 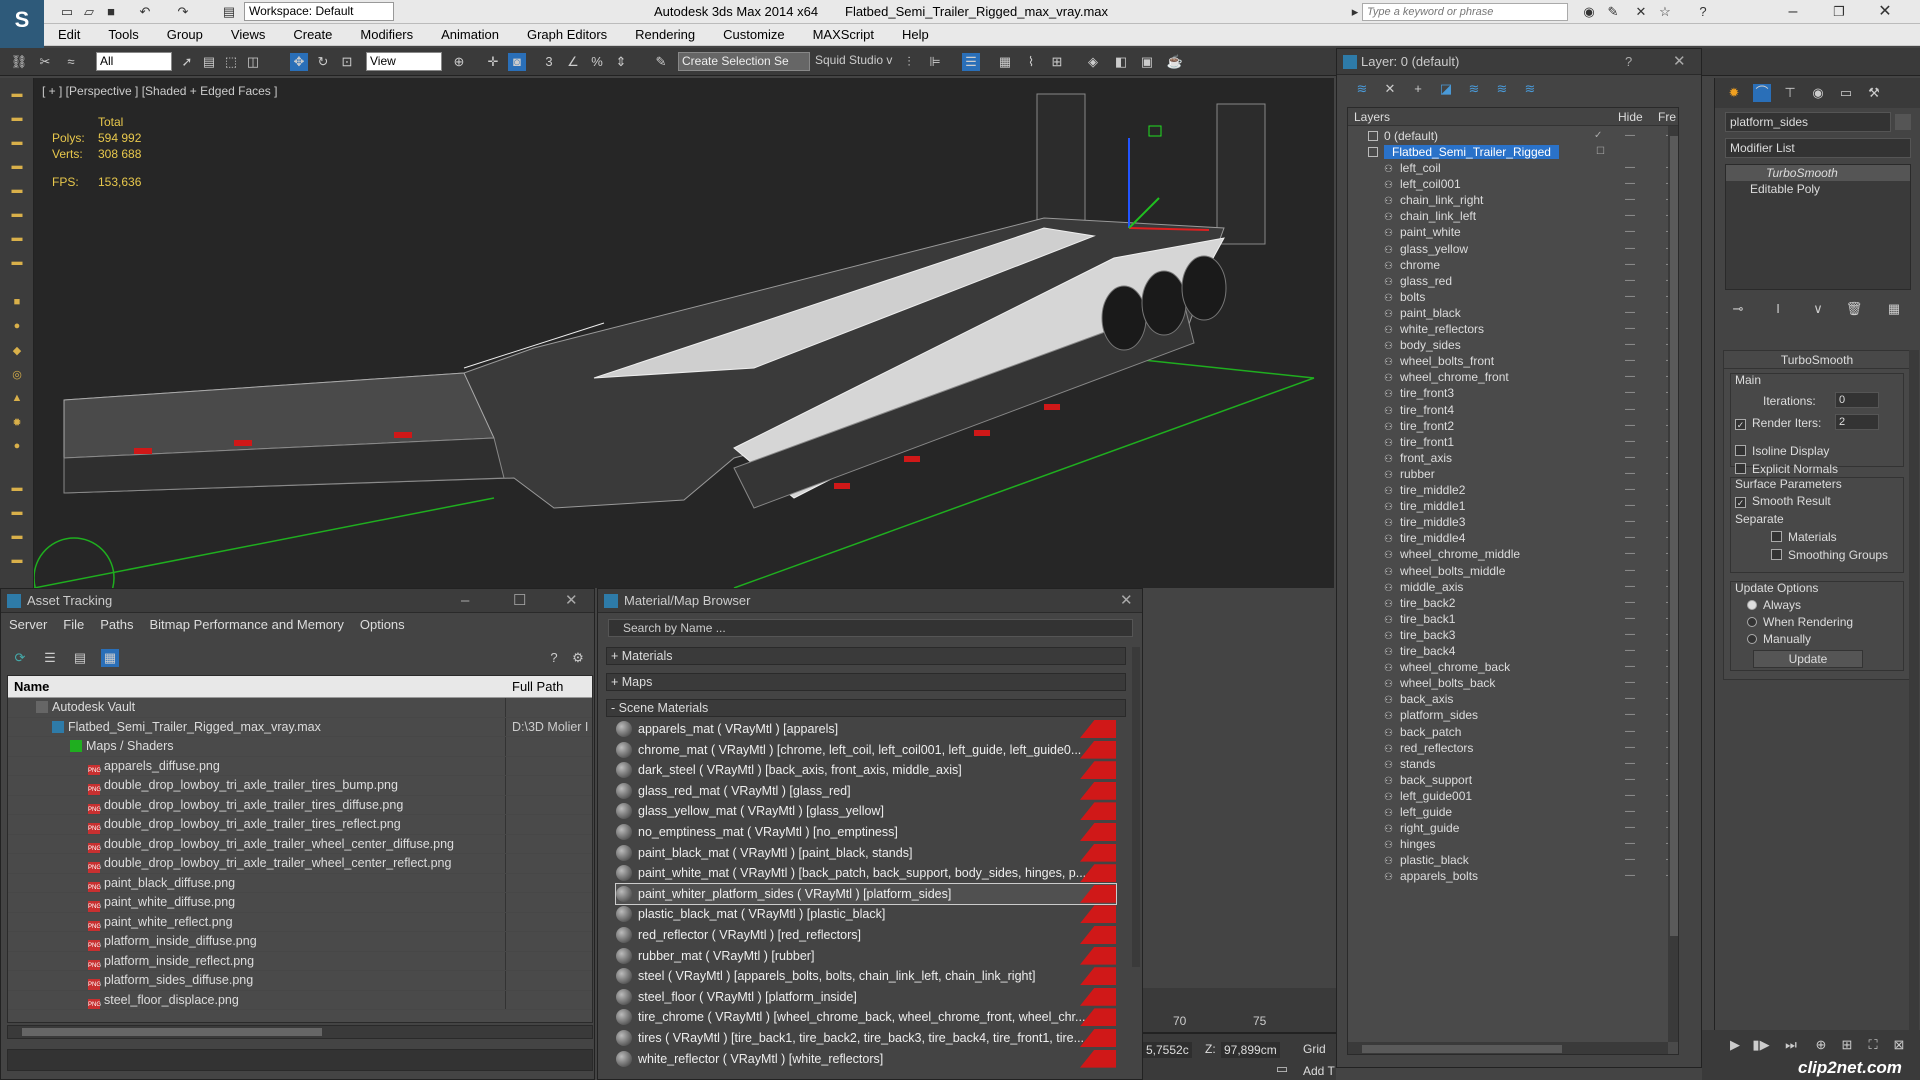 I want to click on go-to-end-icon: ⏭, so click(x=1791, y=1045).